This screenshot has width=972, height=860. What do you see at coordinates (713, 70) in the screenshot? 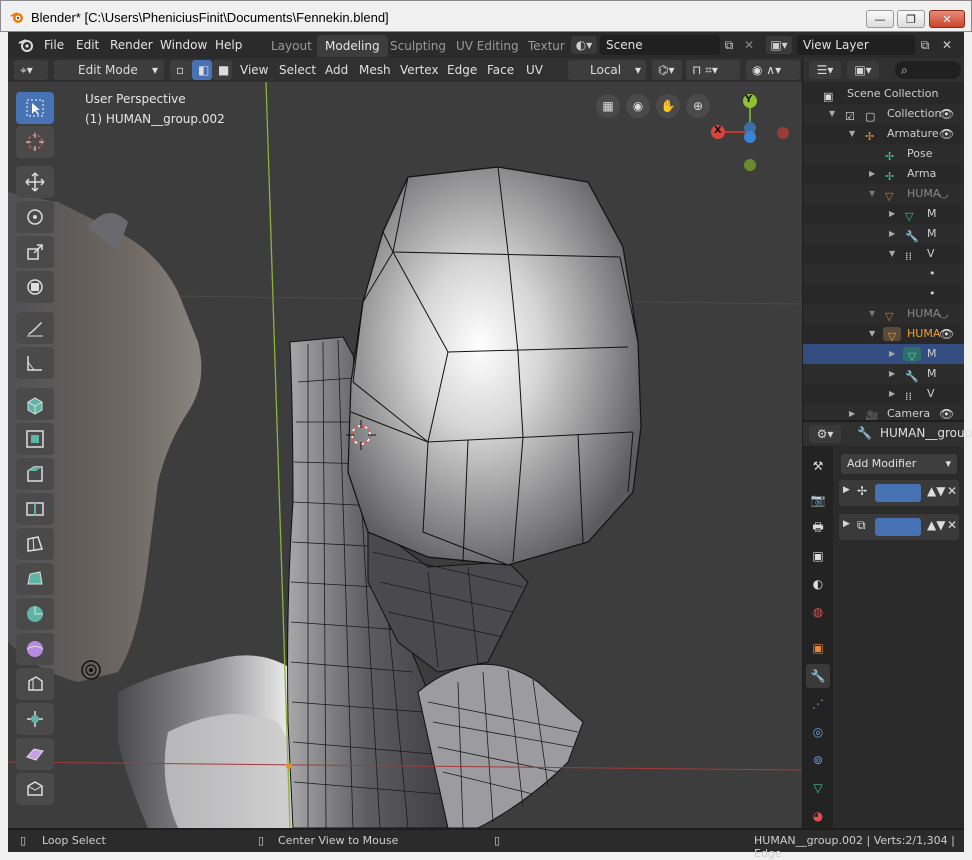
I see `snap-icon: ⊓ ⌗▾` at bounding box center [713, 70].